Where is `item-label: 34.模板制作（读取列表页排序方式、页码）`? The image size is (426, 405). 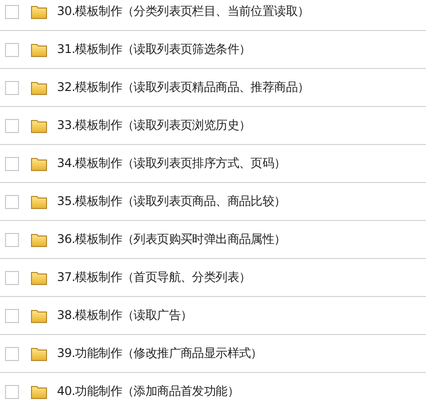
item-label: 34.模板制作（读取列表页排序方式、页码） is located at coordinates (171, 163).